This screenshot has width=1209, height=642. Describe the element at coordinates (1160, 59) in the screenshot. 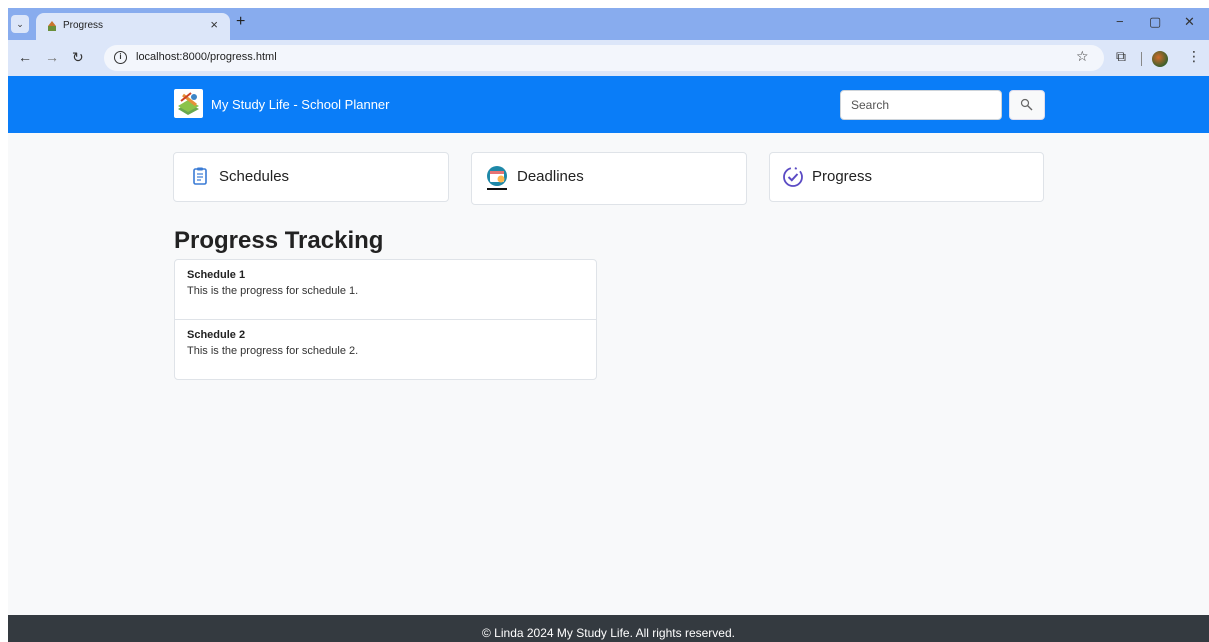

I see `profile-avatar` at that location.